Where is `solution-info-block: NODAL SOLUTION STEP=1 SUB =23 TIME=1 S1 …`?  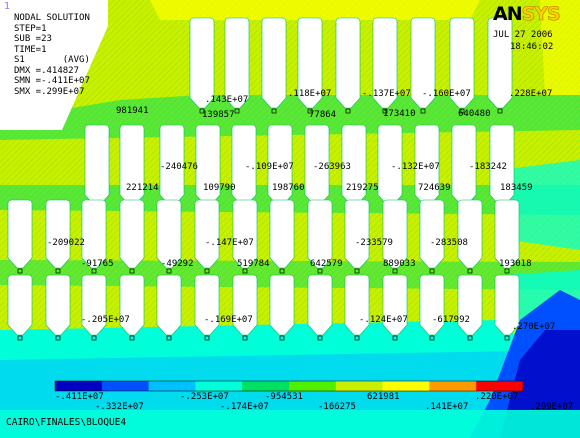 solution-info-block: NODAL SOLUTION STEP=1 SUB =23 TIME=1 S1 … is located at coordinates (52, 55).